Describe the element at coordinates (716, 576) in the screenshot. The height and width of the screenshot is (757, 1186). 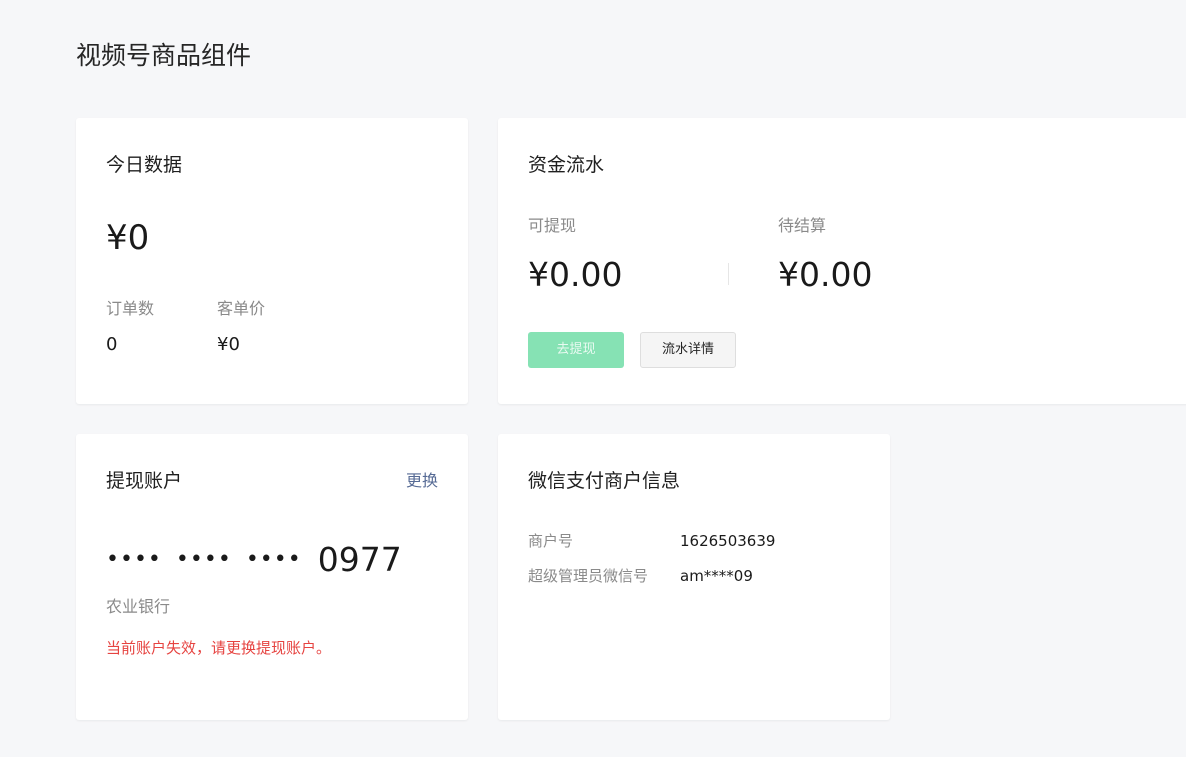
I see `admin-wechat-value: am****09` at that location.